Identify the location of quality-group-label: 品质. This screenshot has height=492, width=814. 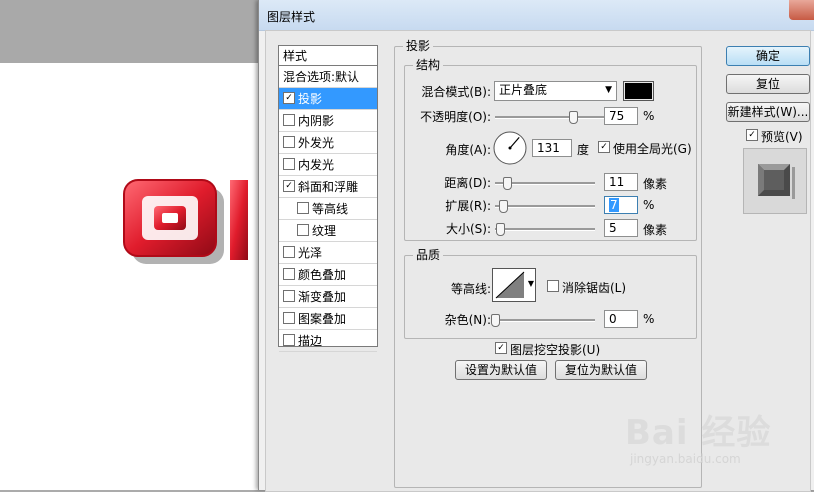
(428, 255).